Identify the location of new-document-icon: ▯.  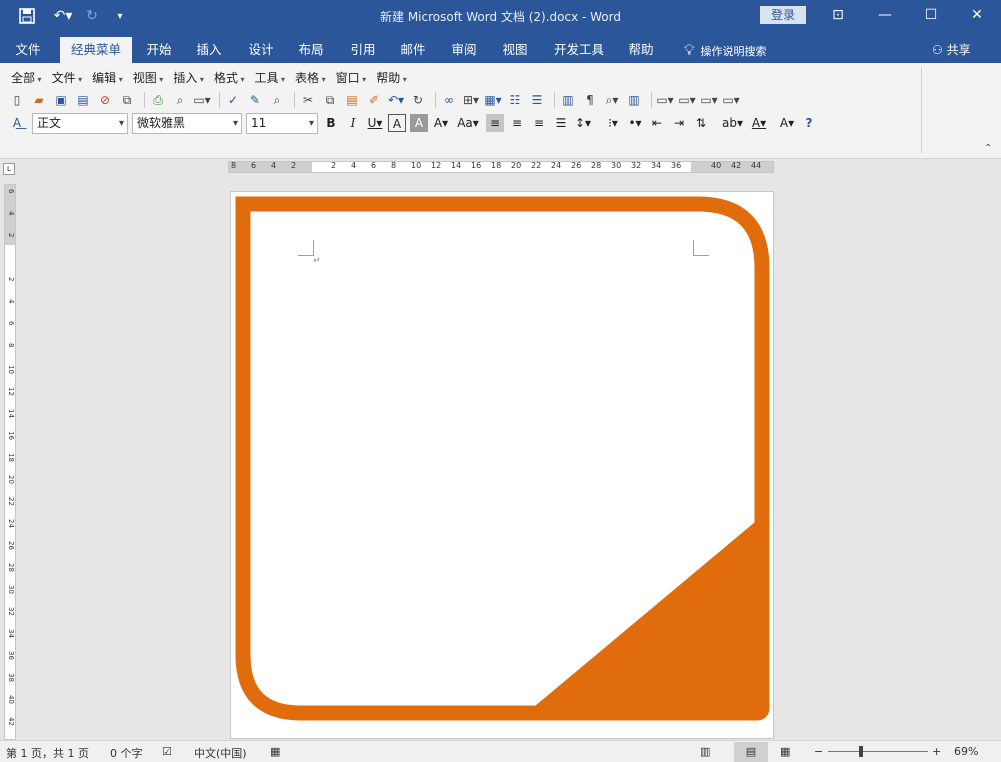
(17, 100).